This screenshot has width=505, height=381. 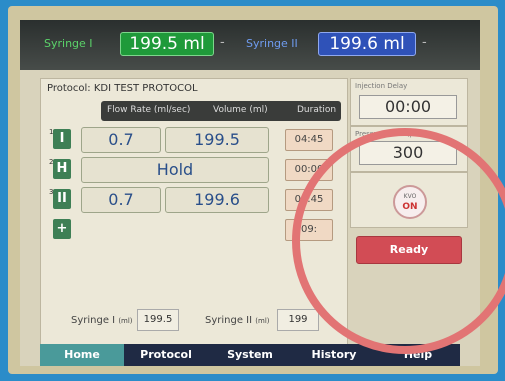 I want to click on syringe1-label: Syringe I, so click(x=68, y=43).